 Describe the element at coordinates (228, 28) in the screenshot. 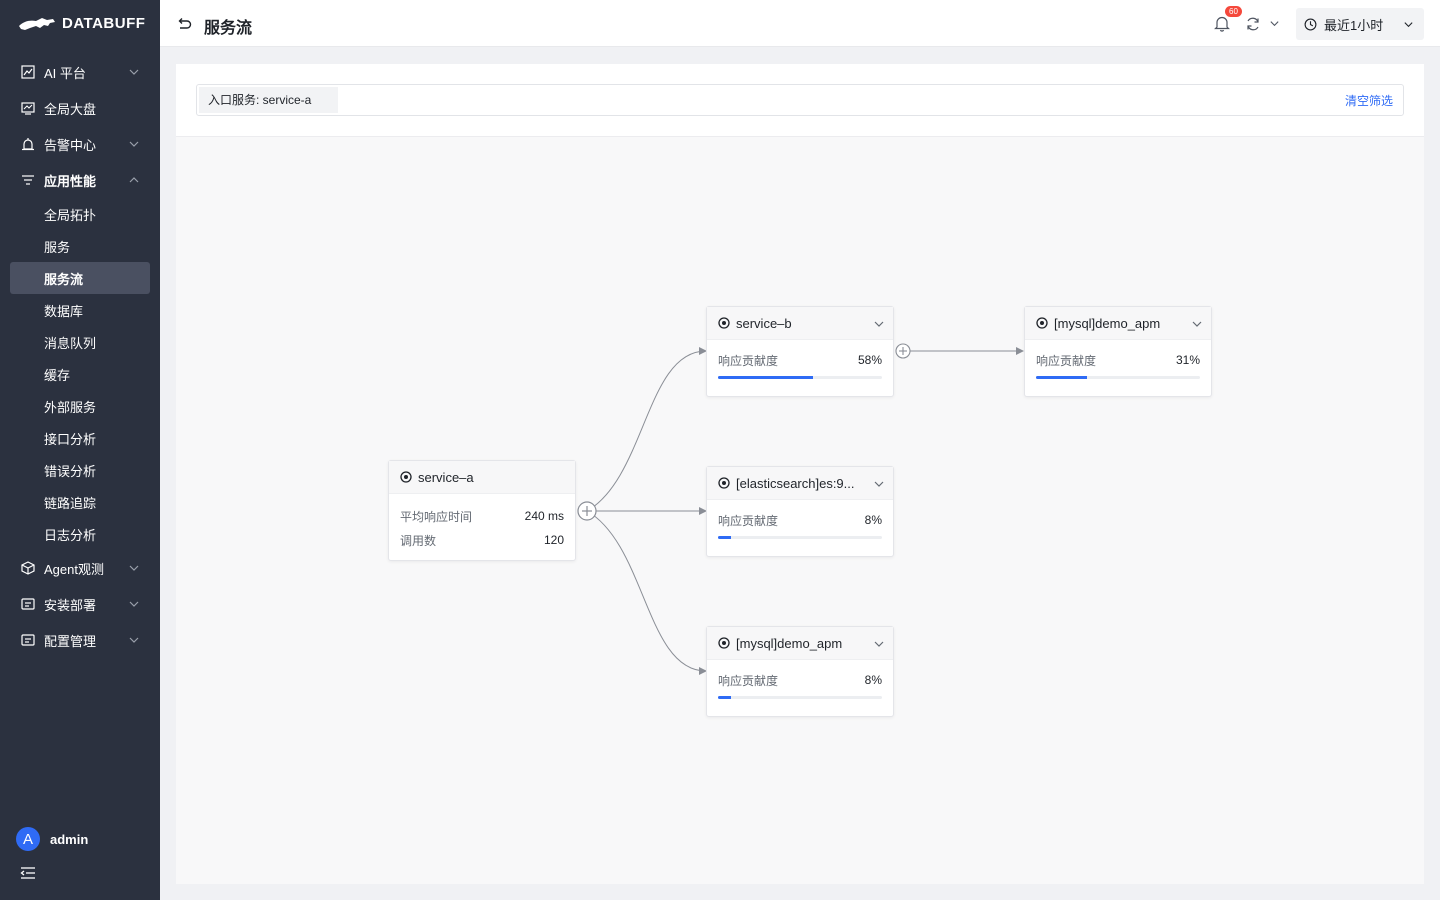

I see `page-title: 服务流` at that location.